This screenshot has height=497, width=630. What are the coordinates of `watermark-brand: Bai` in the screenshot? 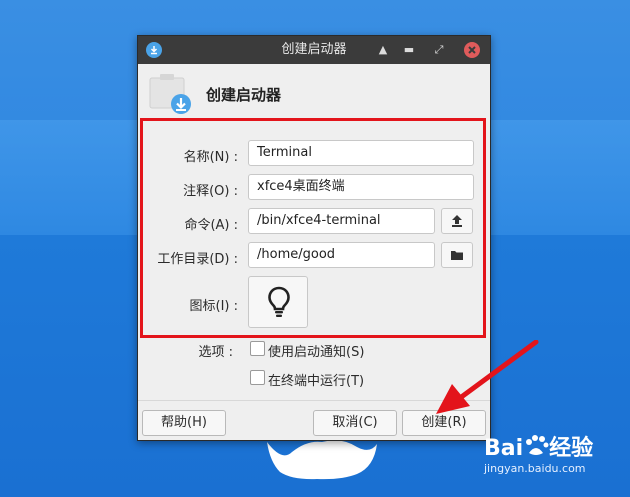 It's located at (504, 448).